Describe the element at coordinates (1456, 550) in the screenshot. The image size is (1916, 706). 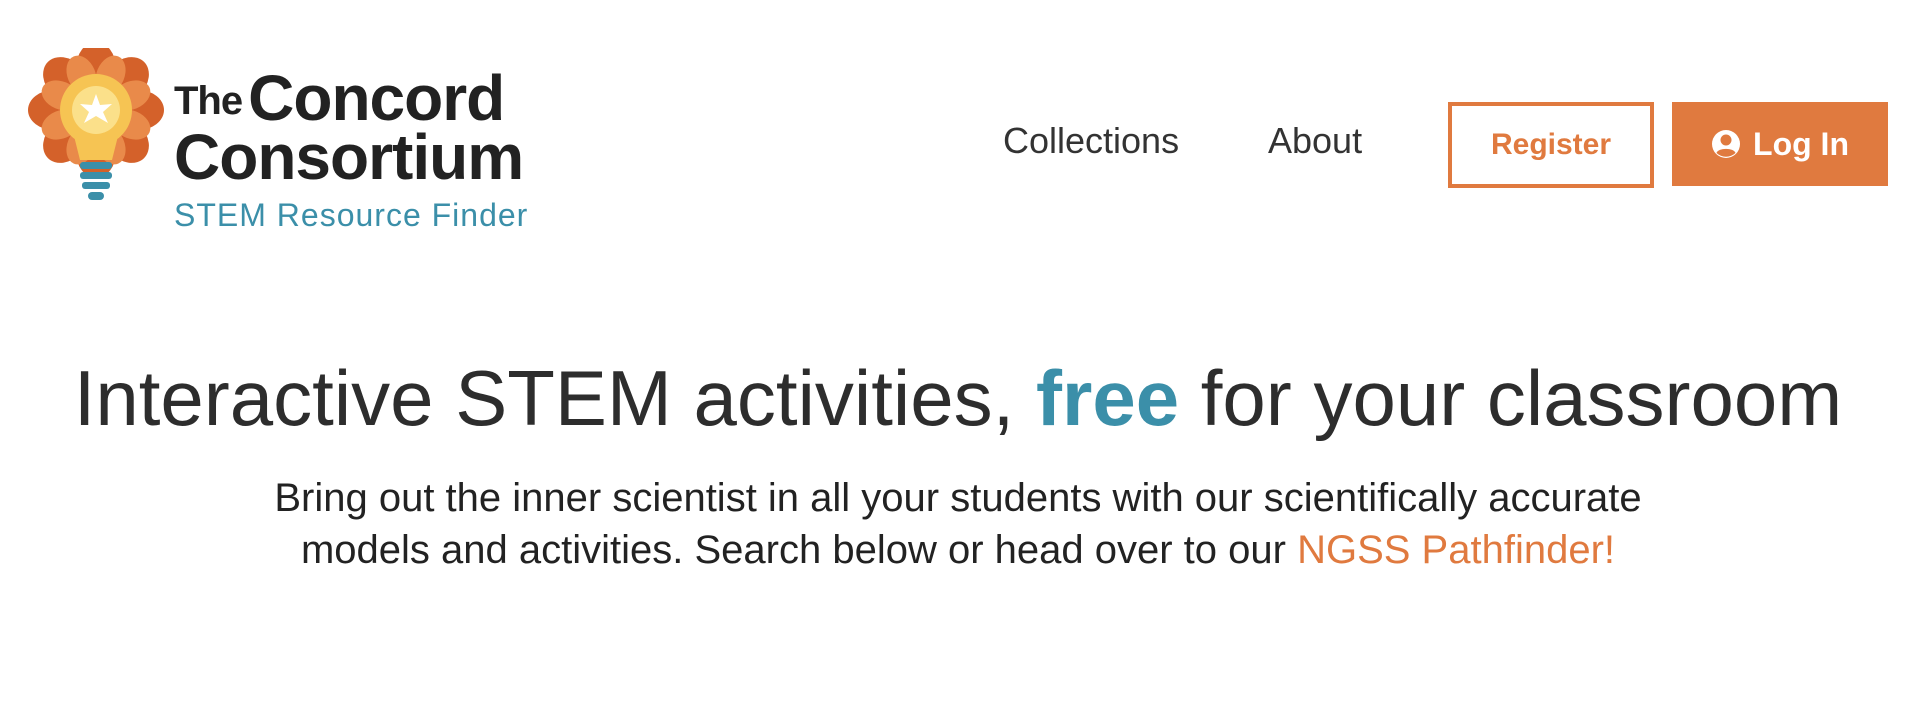
I see `ngss-pathfinder-link: NGSS Pathfinder!` at that location.